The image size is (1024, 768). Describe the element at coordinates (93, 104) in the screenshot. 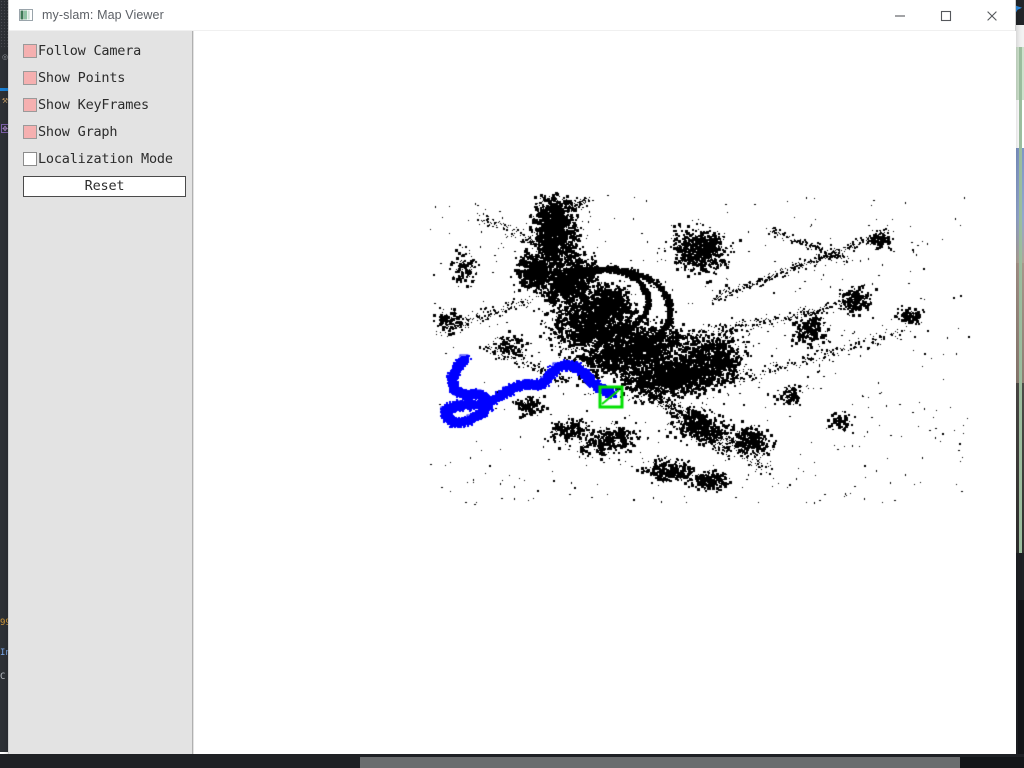

I see `checkbox-label-show-keyframes: Show KeyFrames` at that location.